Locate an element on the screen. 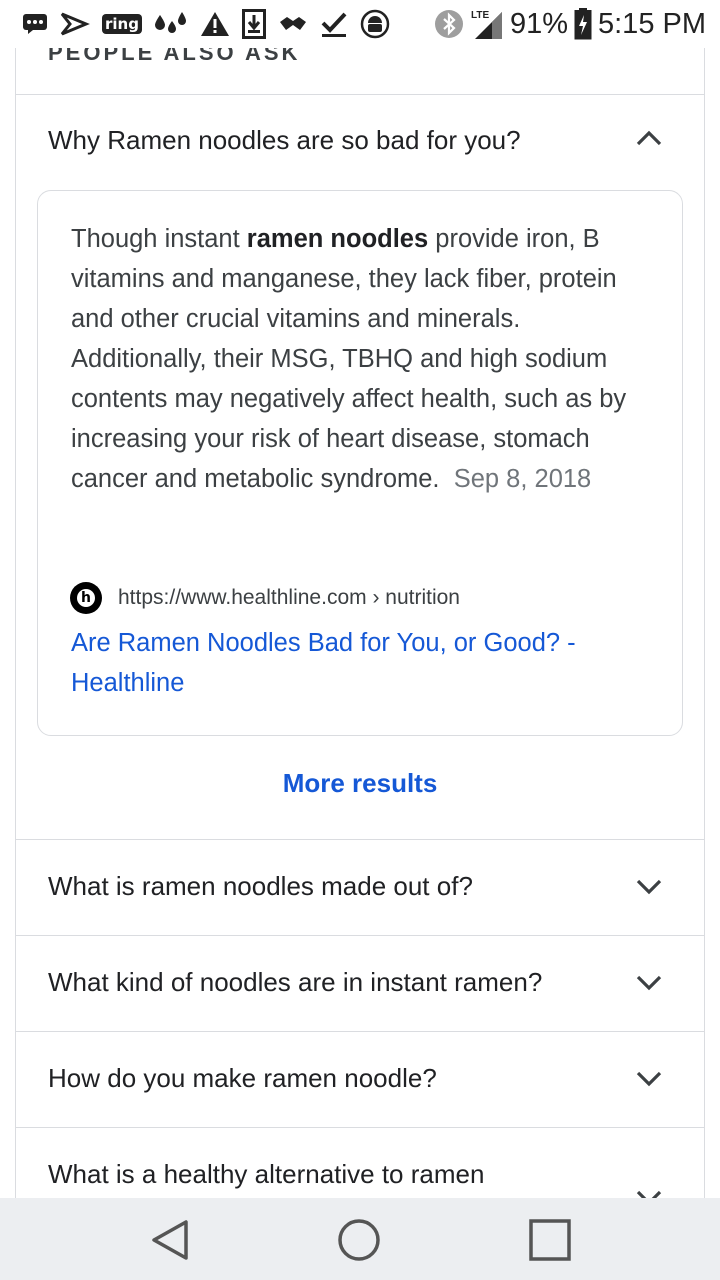 The height and width of the screenshot is (1280, 720). answer-bold-term: ramen noodles is located at coordinates (337, 239).